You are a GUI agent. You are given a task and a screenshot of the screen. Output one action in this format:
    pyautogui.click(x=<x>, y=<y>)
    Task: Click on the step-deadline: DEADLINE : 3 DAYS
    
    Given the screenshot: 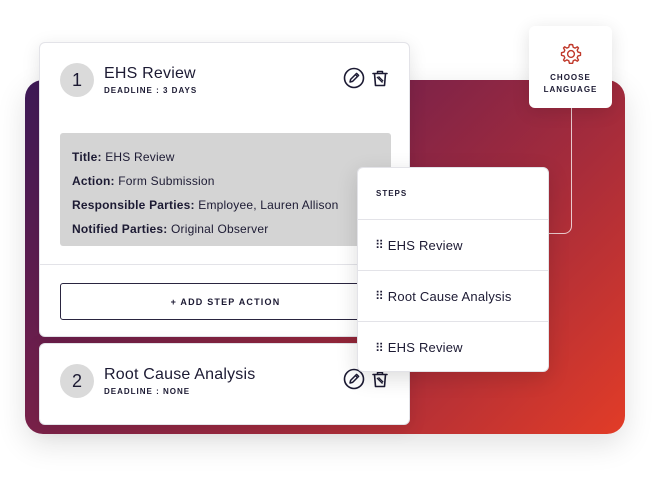 What is the action you would take?
    pyautogui.click(x=151, y=90)
    